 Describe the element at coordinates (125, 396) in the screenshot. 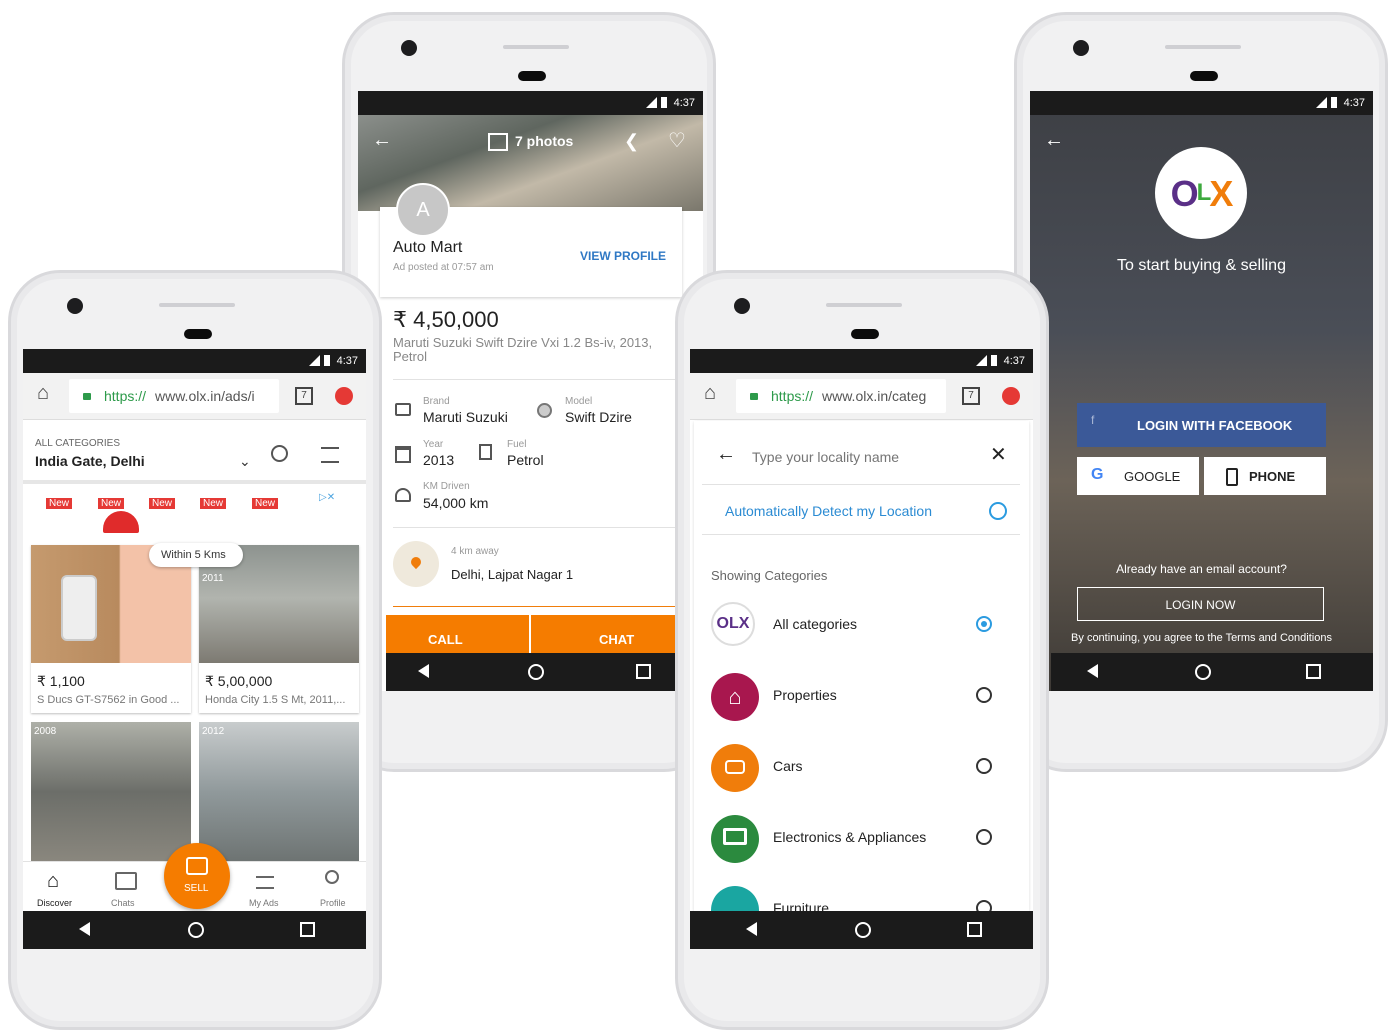

I see `url-scheme: https://` at that location.